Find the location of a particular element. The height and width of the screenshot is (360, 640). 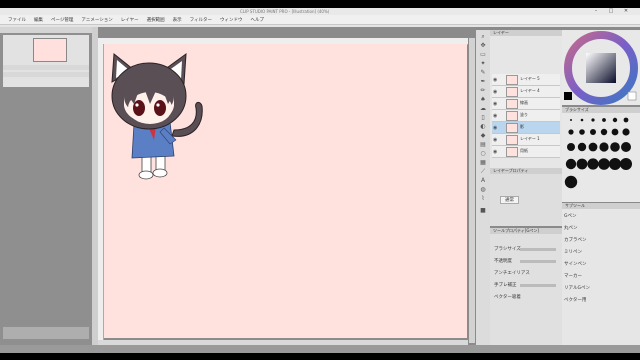

menu-help: ヘルプ is located at coordinates (258, 20).